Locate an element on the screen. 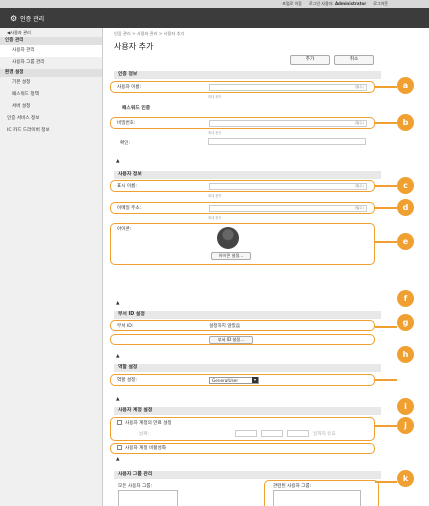 The width and height of the screenshot is (429, 506). sidebar-section-auth: 인증 관리 is located at coordinates (51, 41).